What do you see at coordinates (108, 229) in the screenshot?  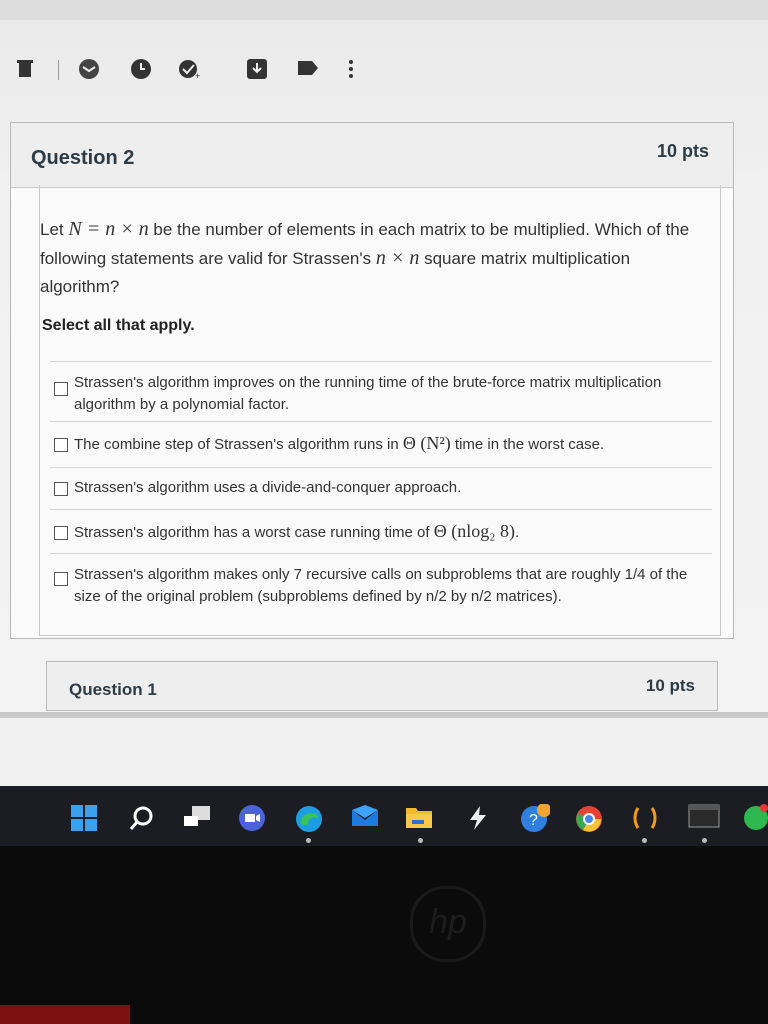 I see `prompt-math-n: N = n × n` at bounding box center [108, 229].